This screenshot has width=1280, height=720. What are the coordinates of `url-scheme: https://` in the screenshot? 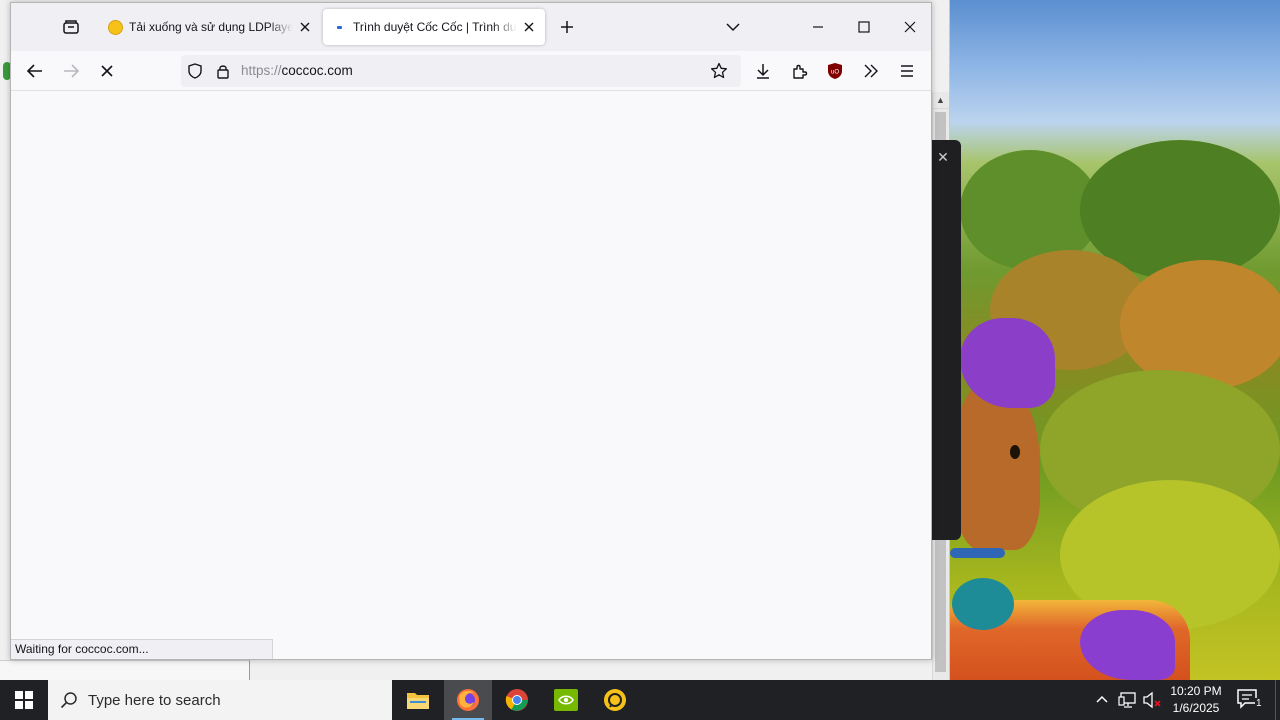 It's located at (261, 70).